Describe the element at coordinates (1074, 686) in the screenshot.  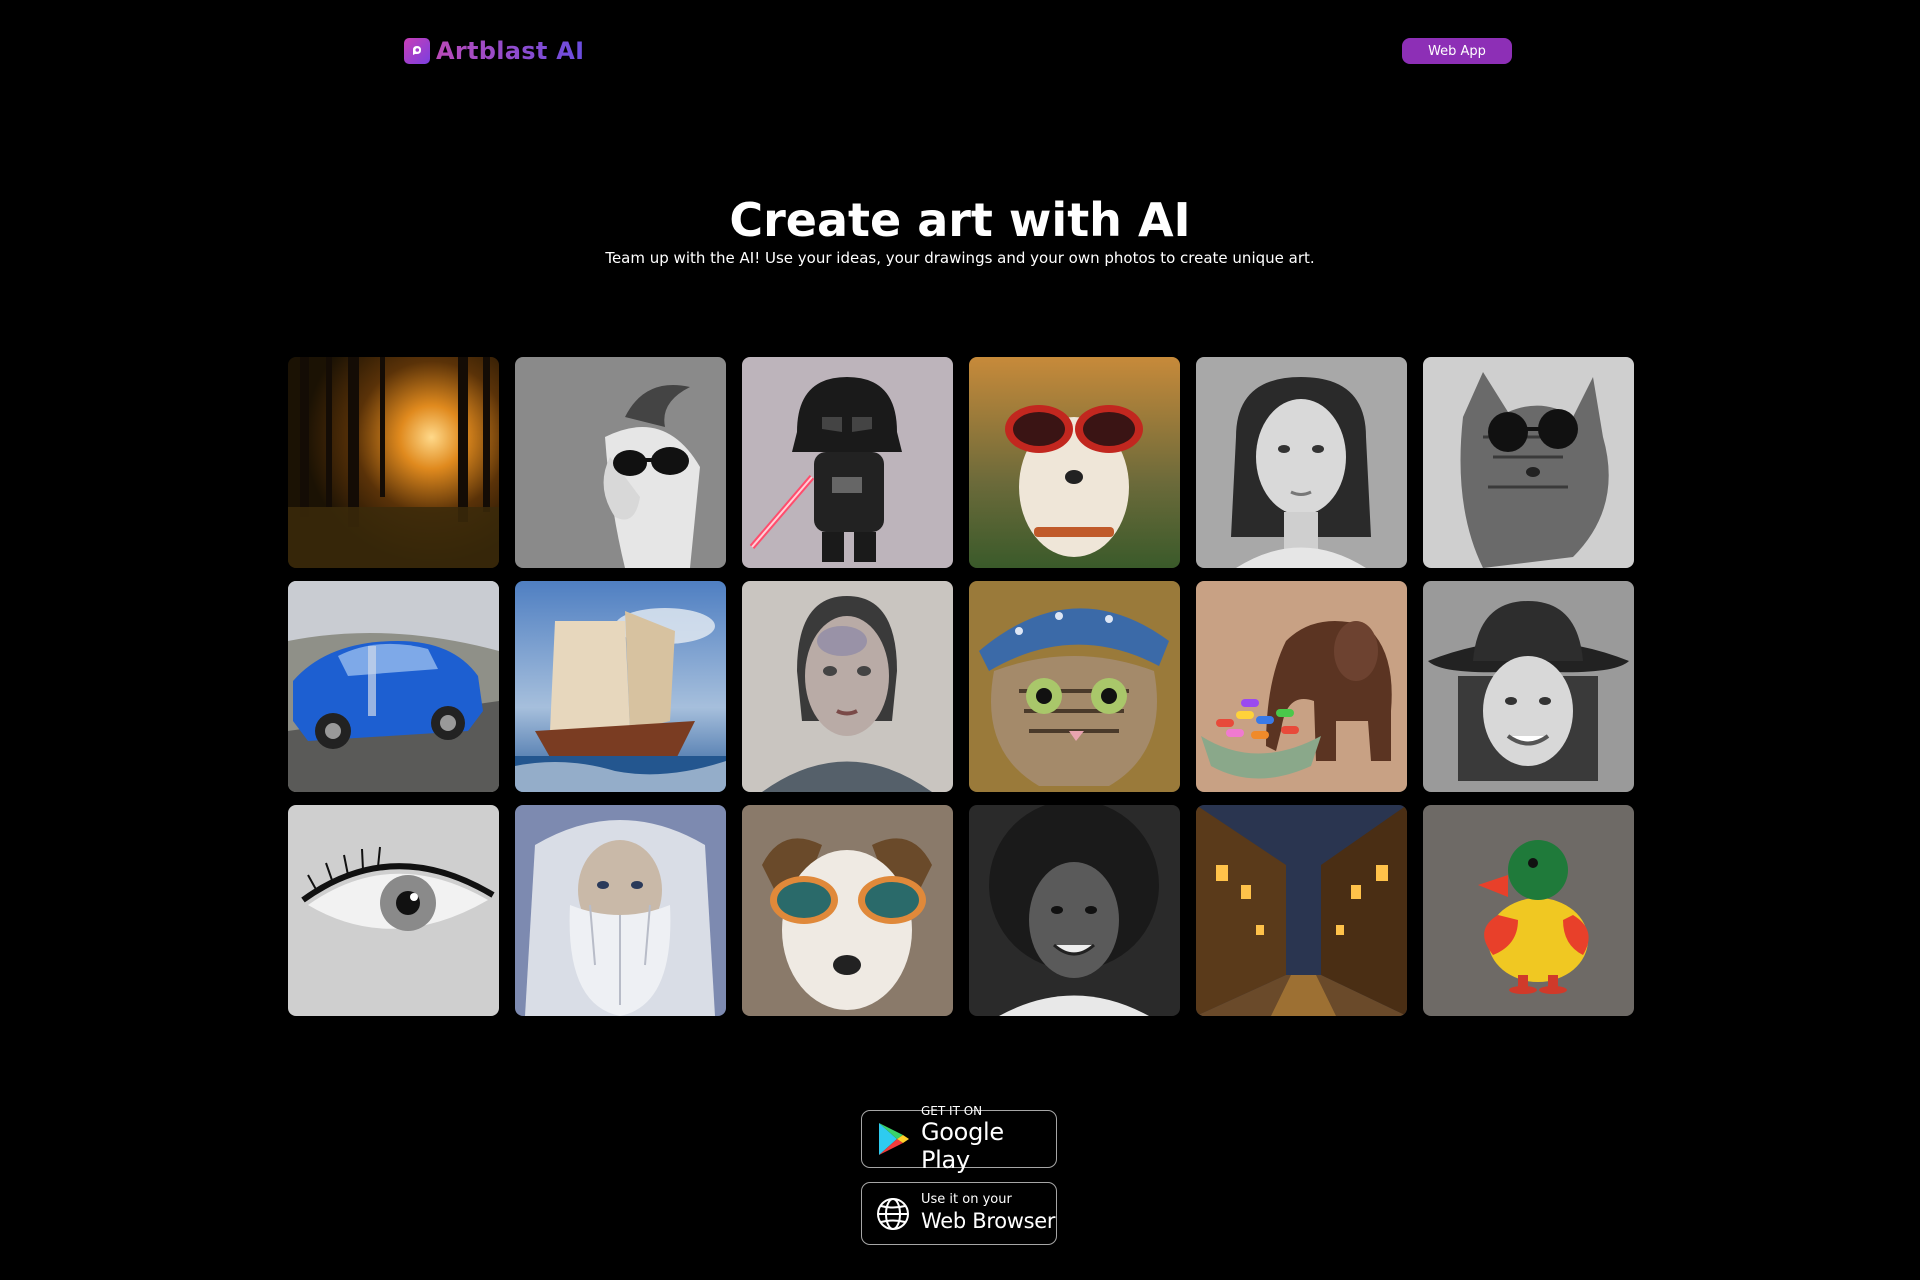
I see `gallery-image-cat-blue-hat` at that location.